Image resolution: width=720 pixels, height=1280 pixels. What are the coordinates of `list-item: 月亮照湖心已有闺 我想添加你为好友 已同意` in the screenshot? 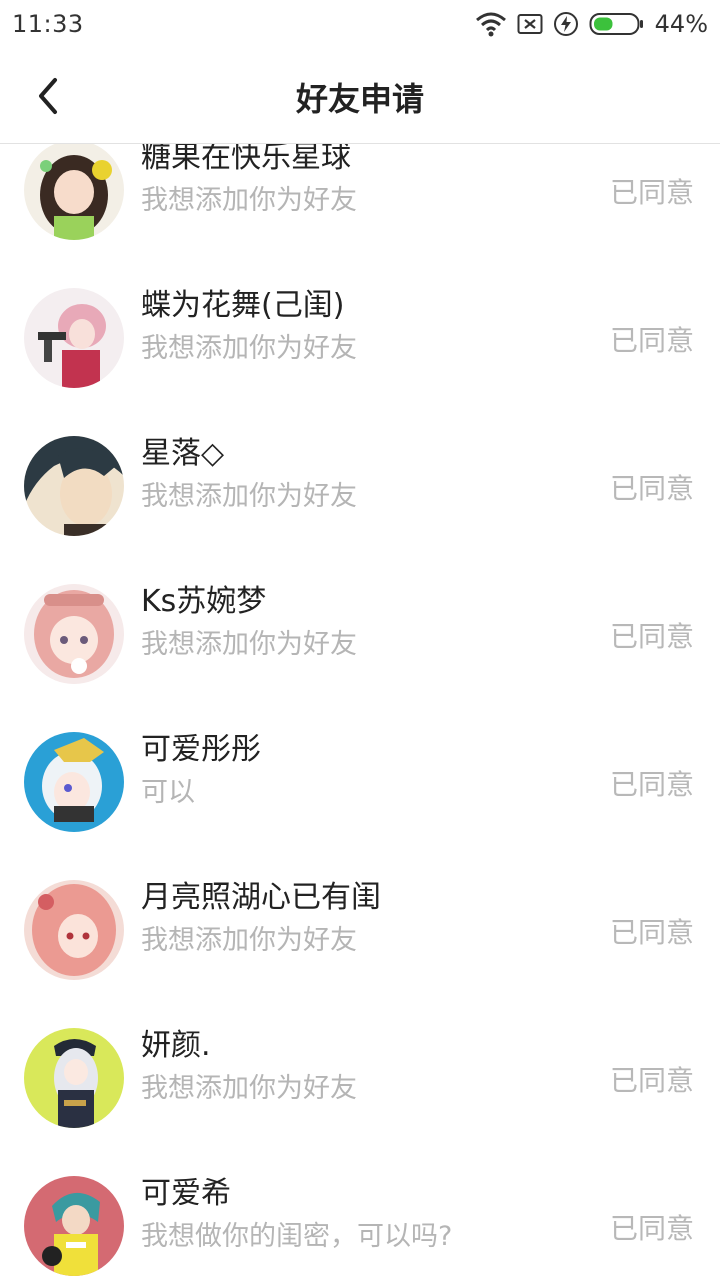 It's located at (360, 933).